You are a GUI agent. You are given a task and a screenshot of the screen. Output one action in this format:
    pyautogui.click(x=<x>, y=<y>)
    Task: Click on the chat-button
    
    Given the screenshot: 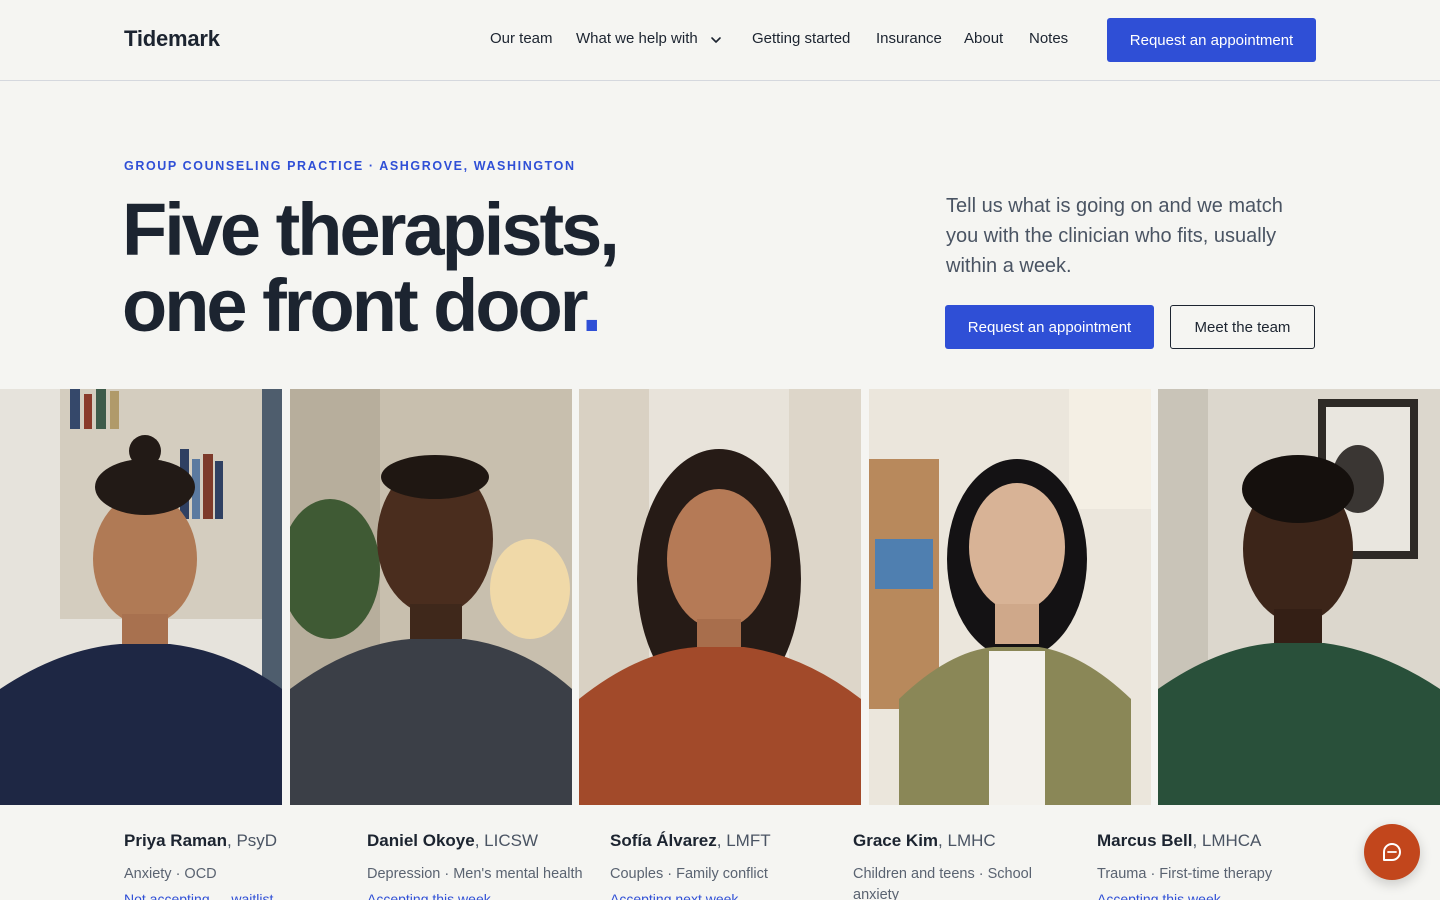 What is the action you would take?
    pyautogui.click(x=1392, y=852)
    